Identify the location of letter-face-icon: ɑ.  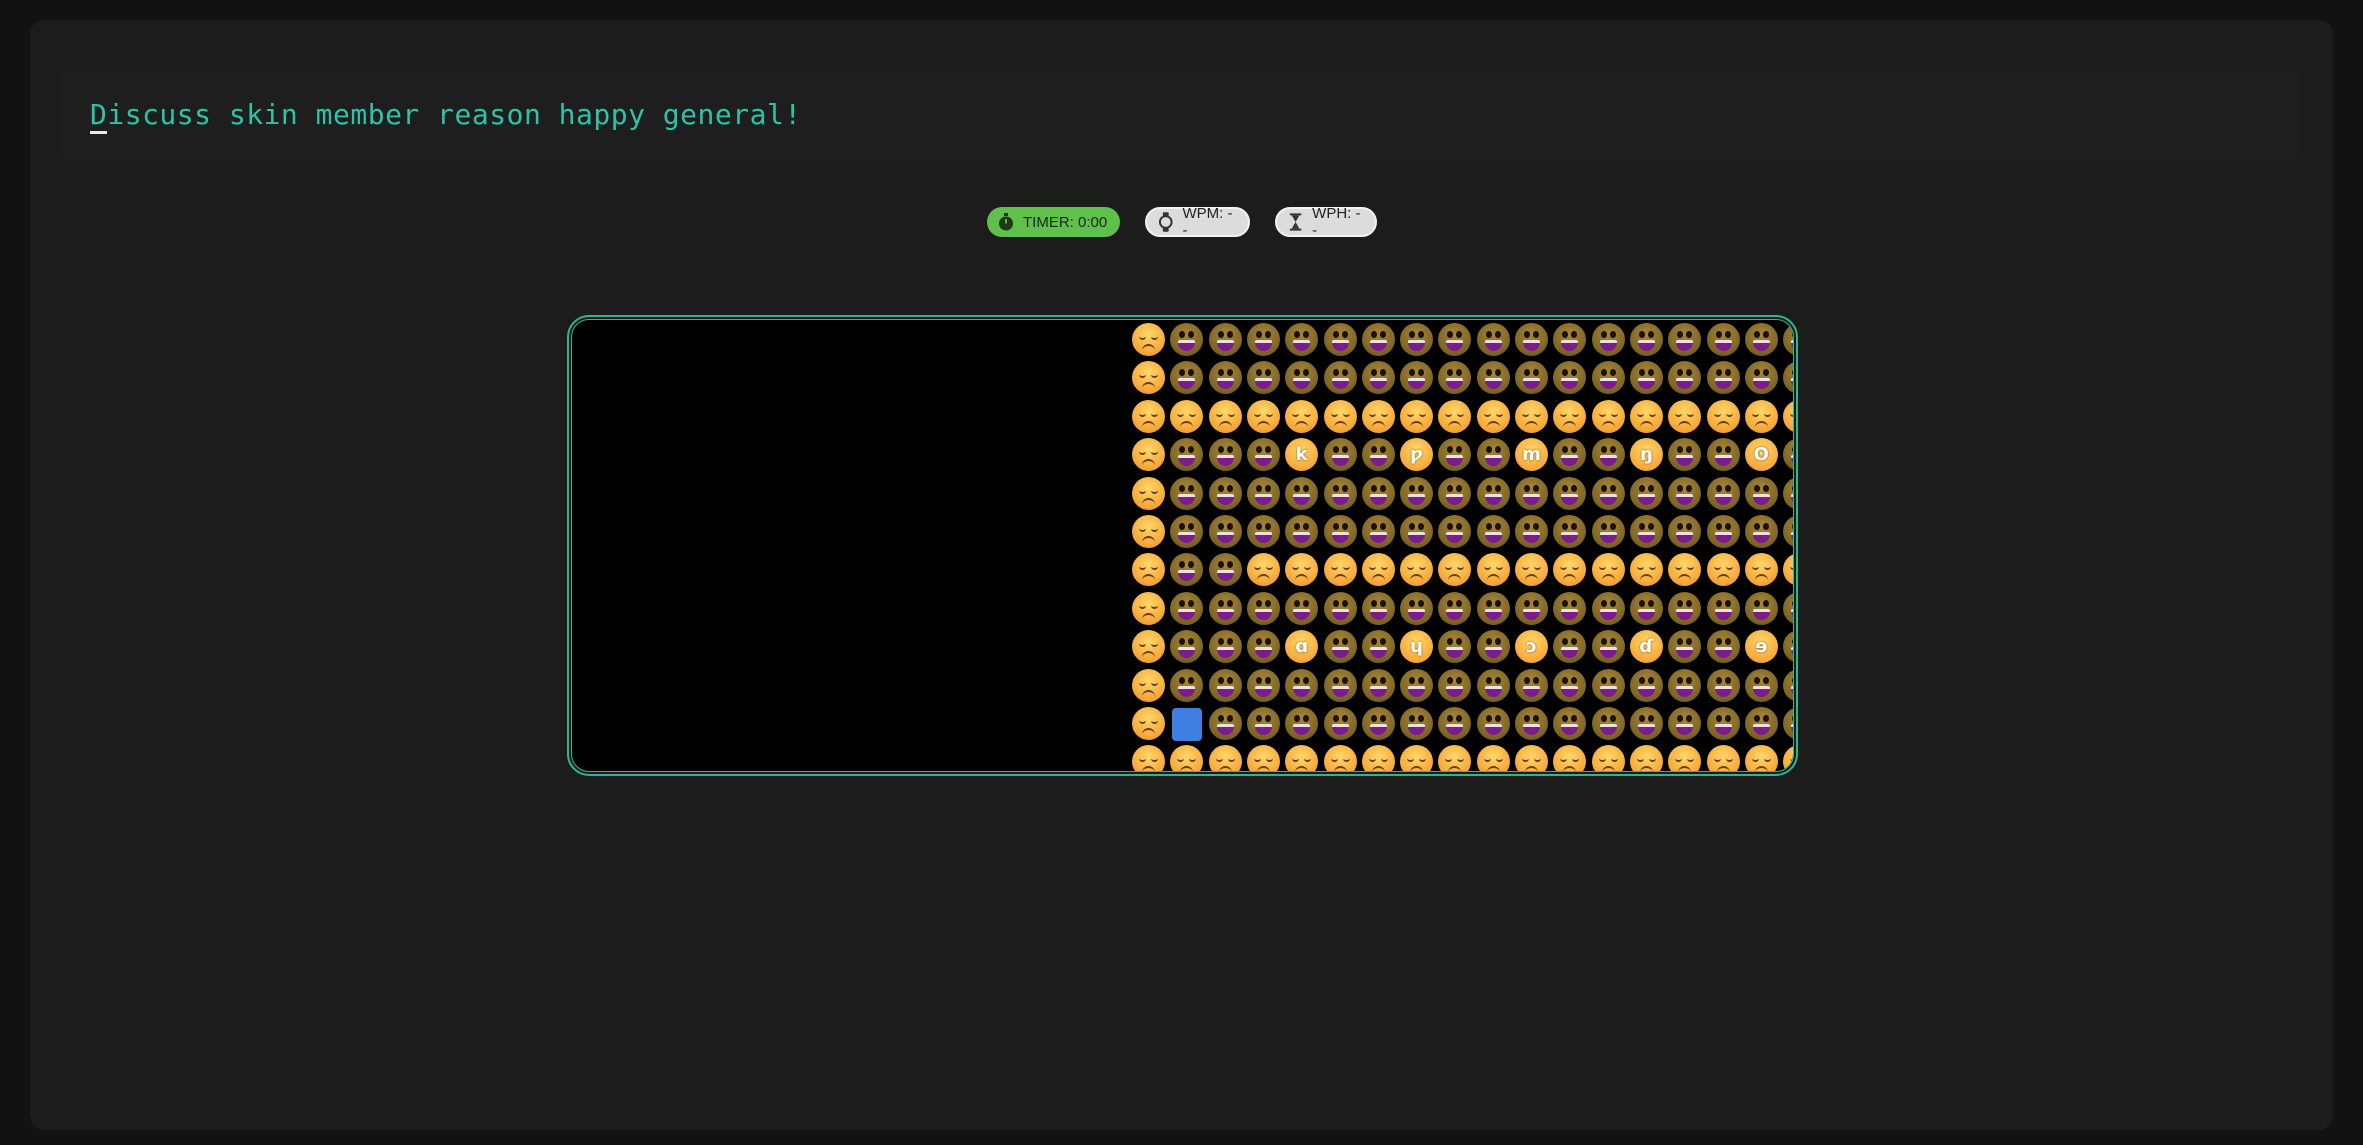
(1302, 647).